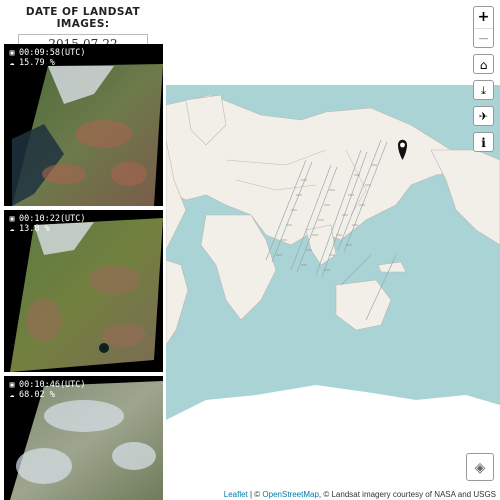 This screenshot has width=500, height=500. I want to click on twitter-icon: ✈, so click(483, 116).